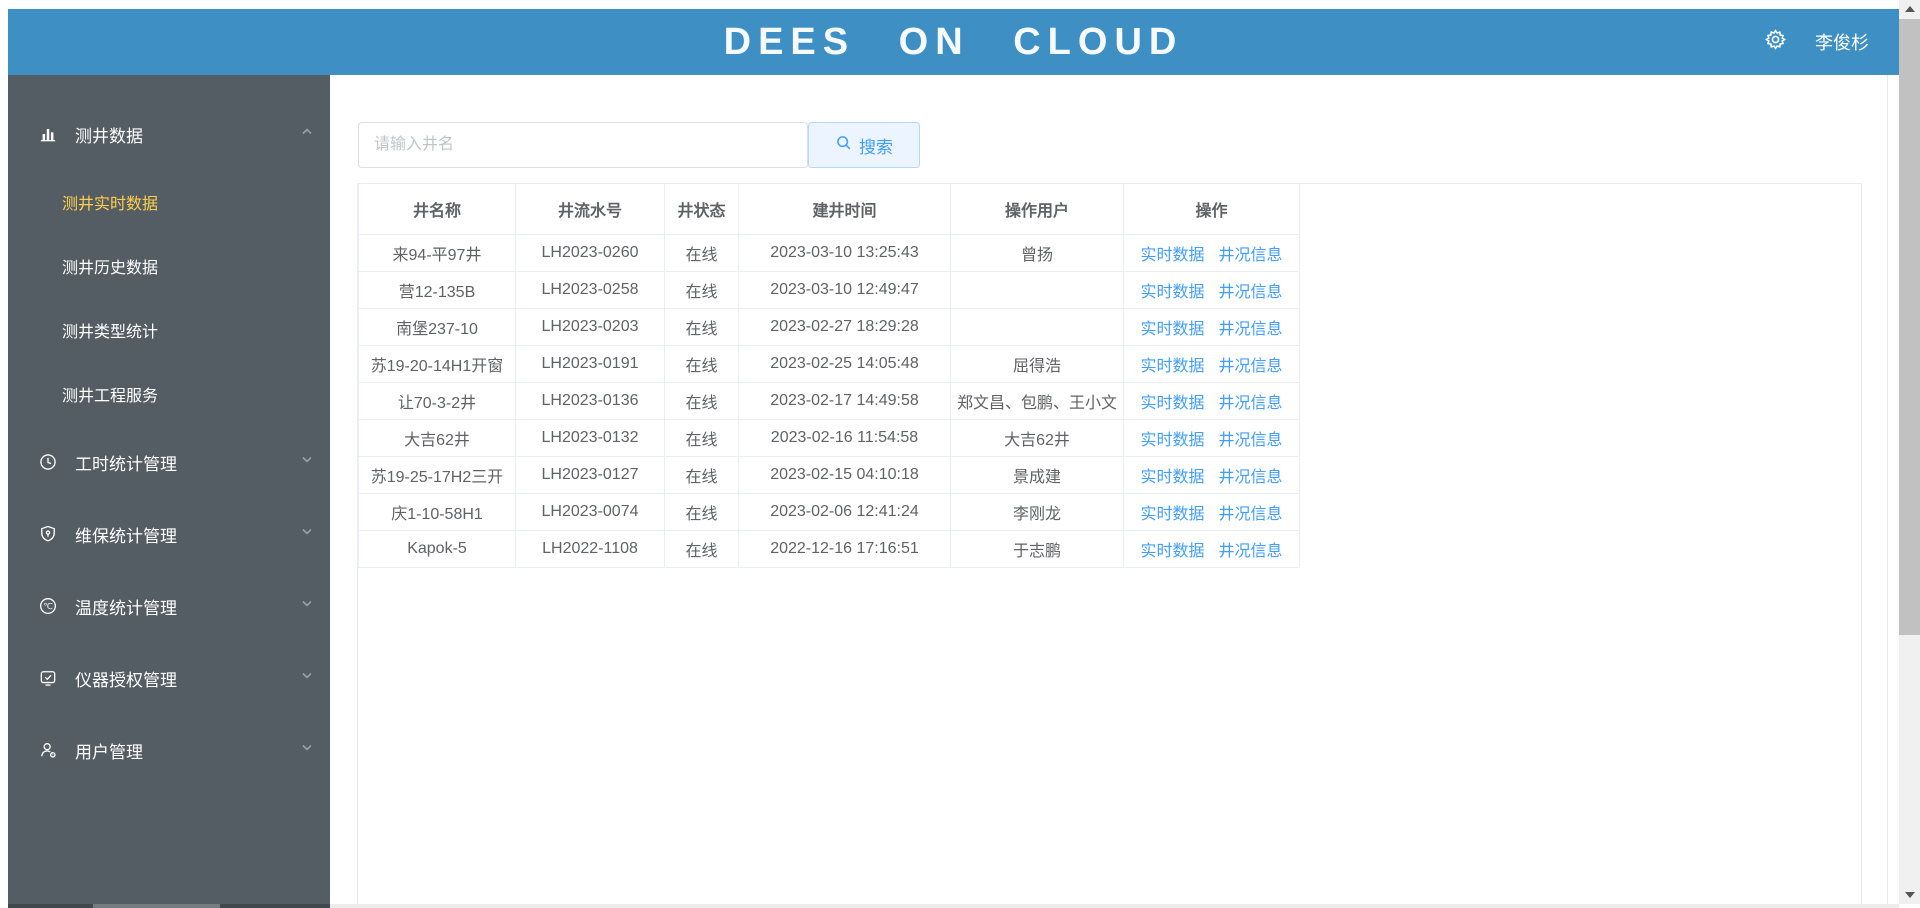 The image size is (1920, 908). What do you see at coordinates (48, 750) in the screenshot?
I see `user-icon` at bounding box center [48, 750].